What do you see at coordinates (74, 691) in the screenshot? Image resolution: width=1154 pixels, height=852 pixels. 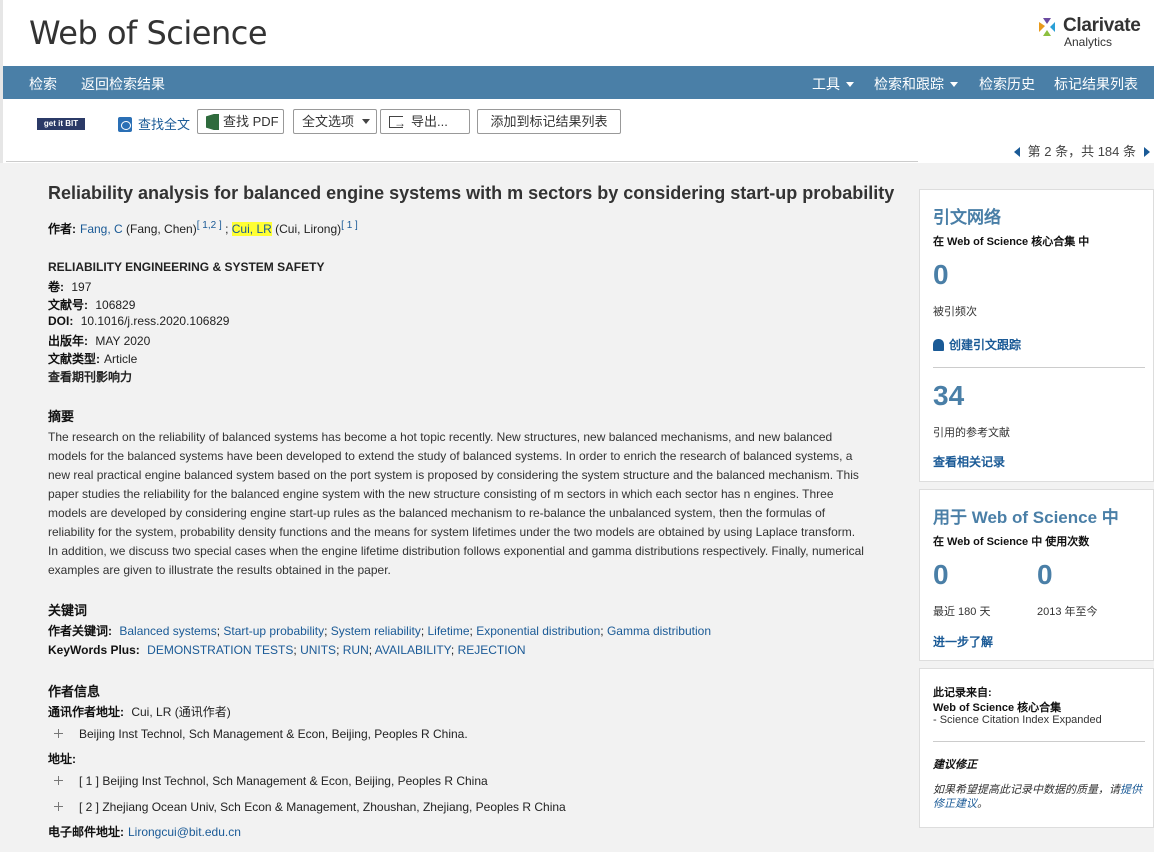 I see `author-info-heading: 作者信息` at bounding box center [74, 691].